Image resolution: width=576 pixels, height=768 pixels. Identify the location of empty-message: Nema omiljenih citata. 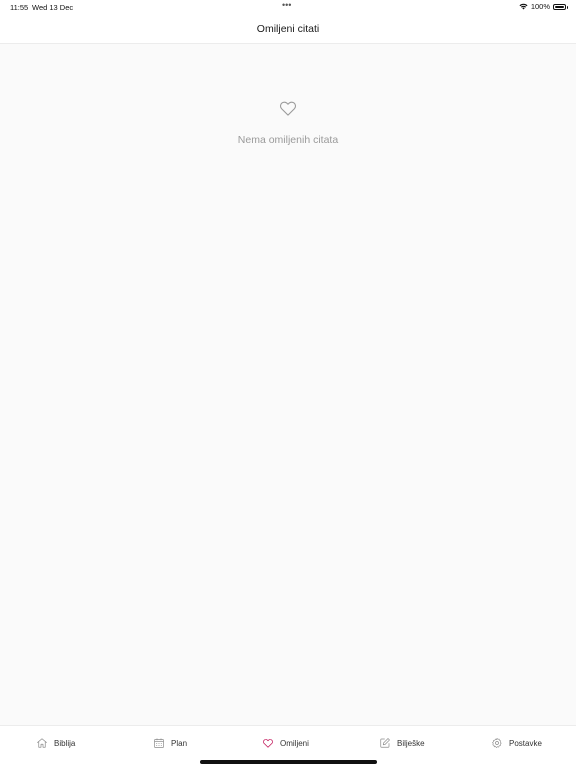
(288, 140).